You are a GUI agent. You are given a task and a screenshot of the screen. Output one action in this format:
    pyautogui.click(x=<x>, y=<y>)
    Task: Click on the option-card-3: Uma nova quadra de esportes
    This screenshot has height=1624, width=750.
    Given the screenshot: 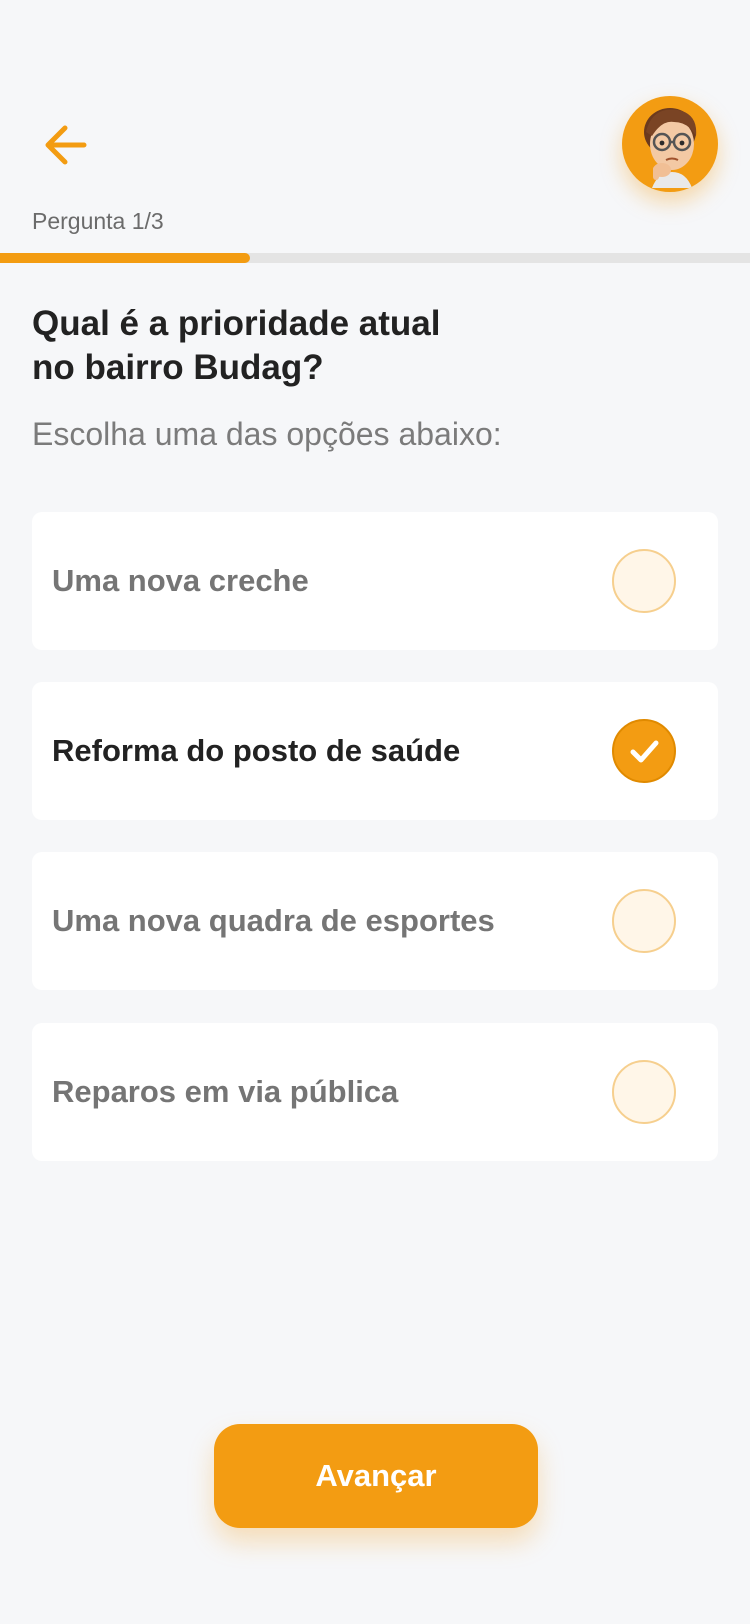 What is the action you would take?
    pyautogui.click(x=375, y=921)
    